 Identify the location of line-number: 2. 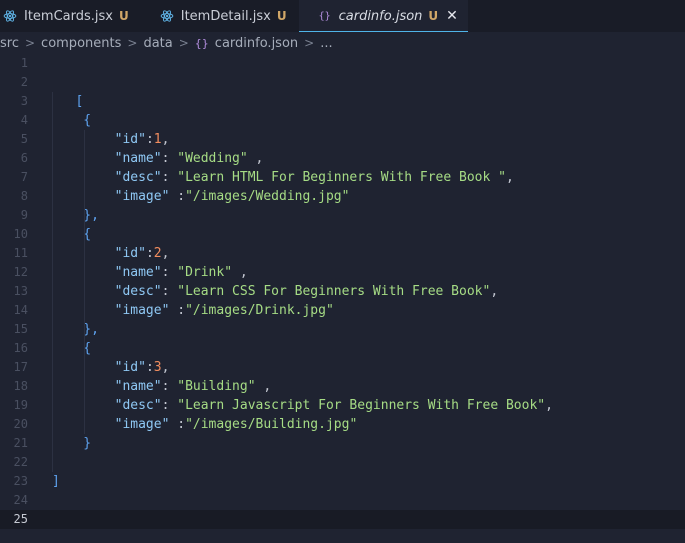
(24, 82).